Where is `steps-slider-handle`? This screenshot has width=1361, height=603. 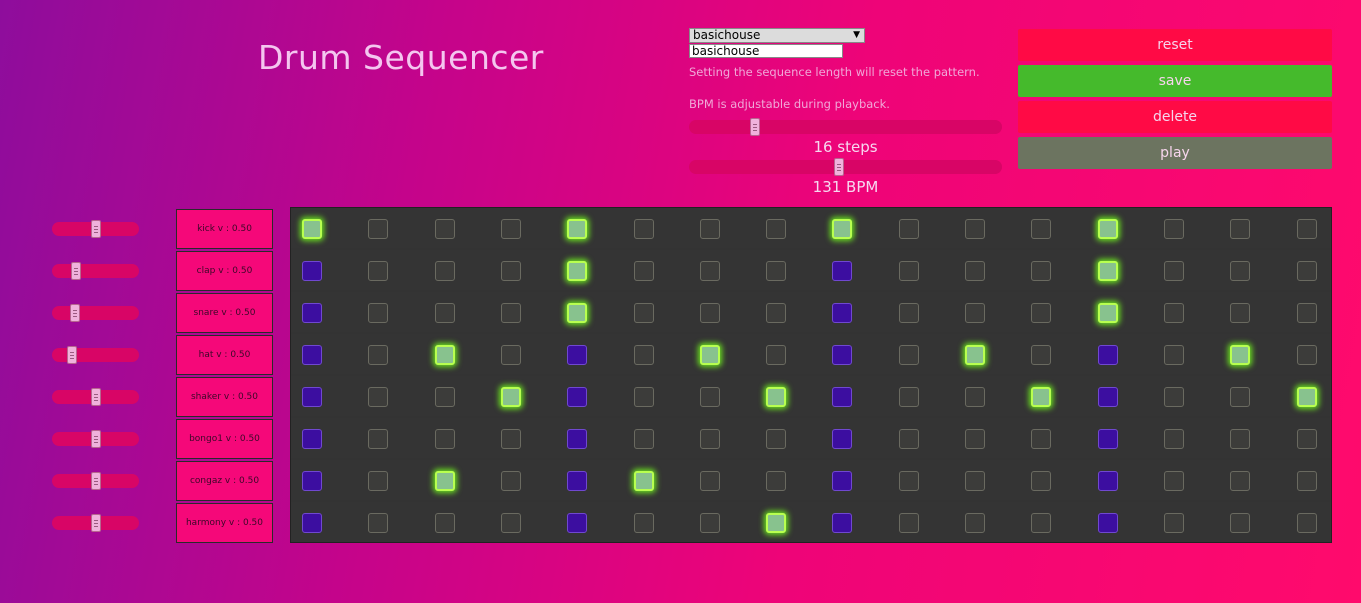 steps-slider-handle is located at coordinates (754, 127).